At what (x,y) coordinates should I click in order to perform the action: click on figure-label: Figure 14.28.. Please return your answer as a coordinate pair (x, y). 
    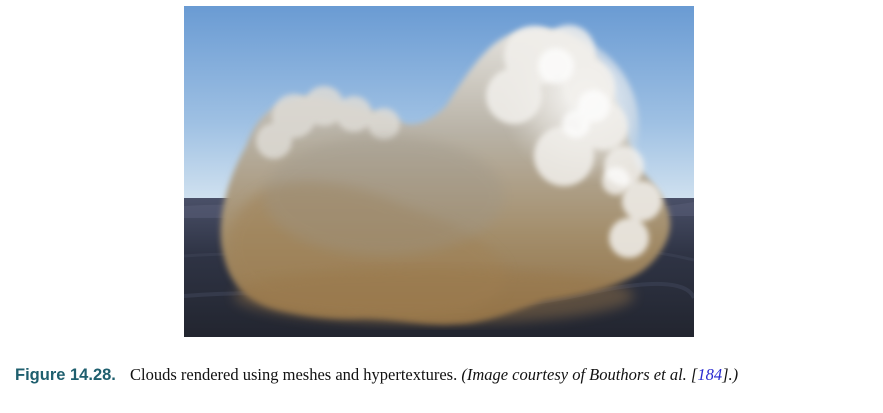
    Looking at the image, I should click on (65, 375).